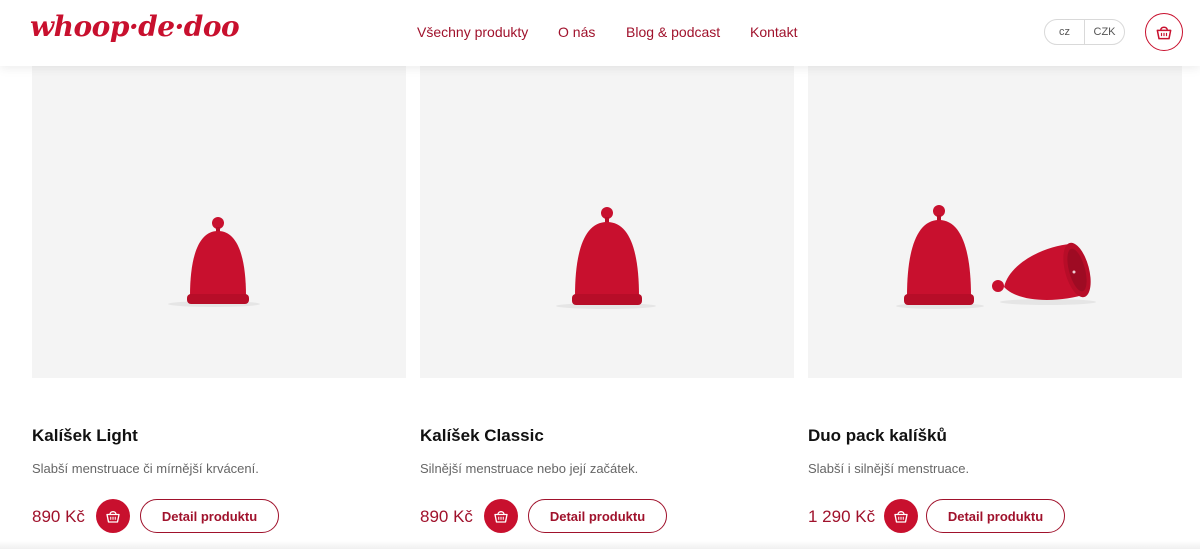 Image resolution: width=1200 pixels, height=549 pixels. What do you see at coordinates (529, 468) in the screenshot?
I see `product-description: Silnější menstruace nebo její začátek.` at bounding box center [529, 468].